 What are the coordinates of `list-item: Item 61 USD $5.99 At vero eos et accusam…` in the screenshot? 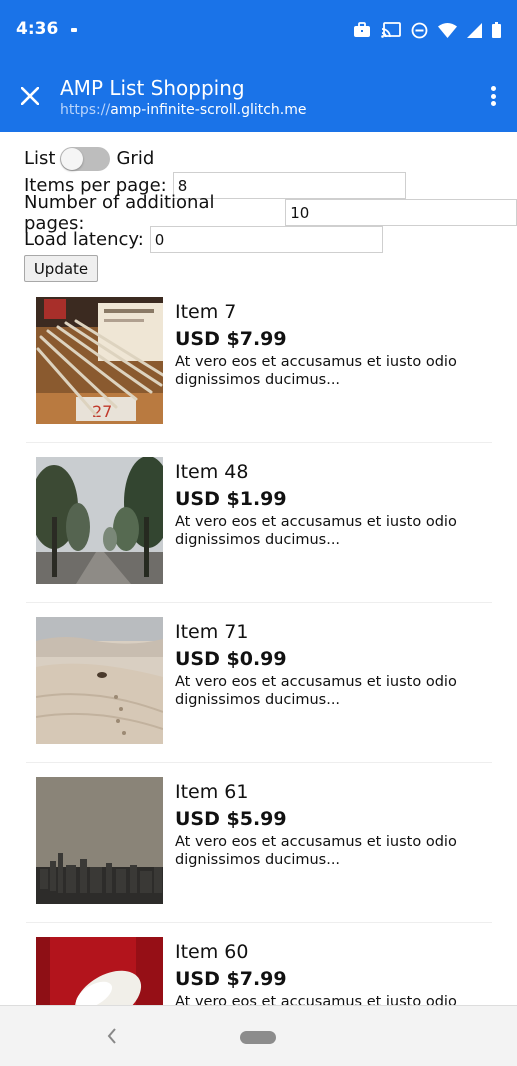 It's located at (259, 843).